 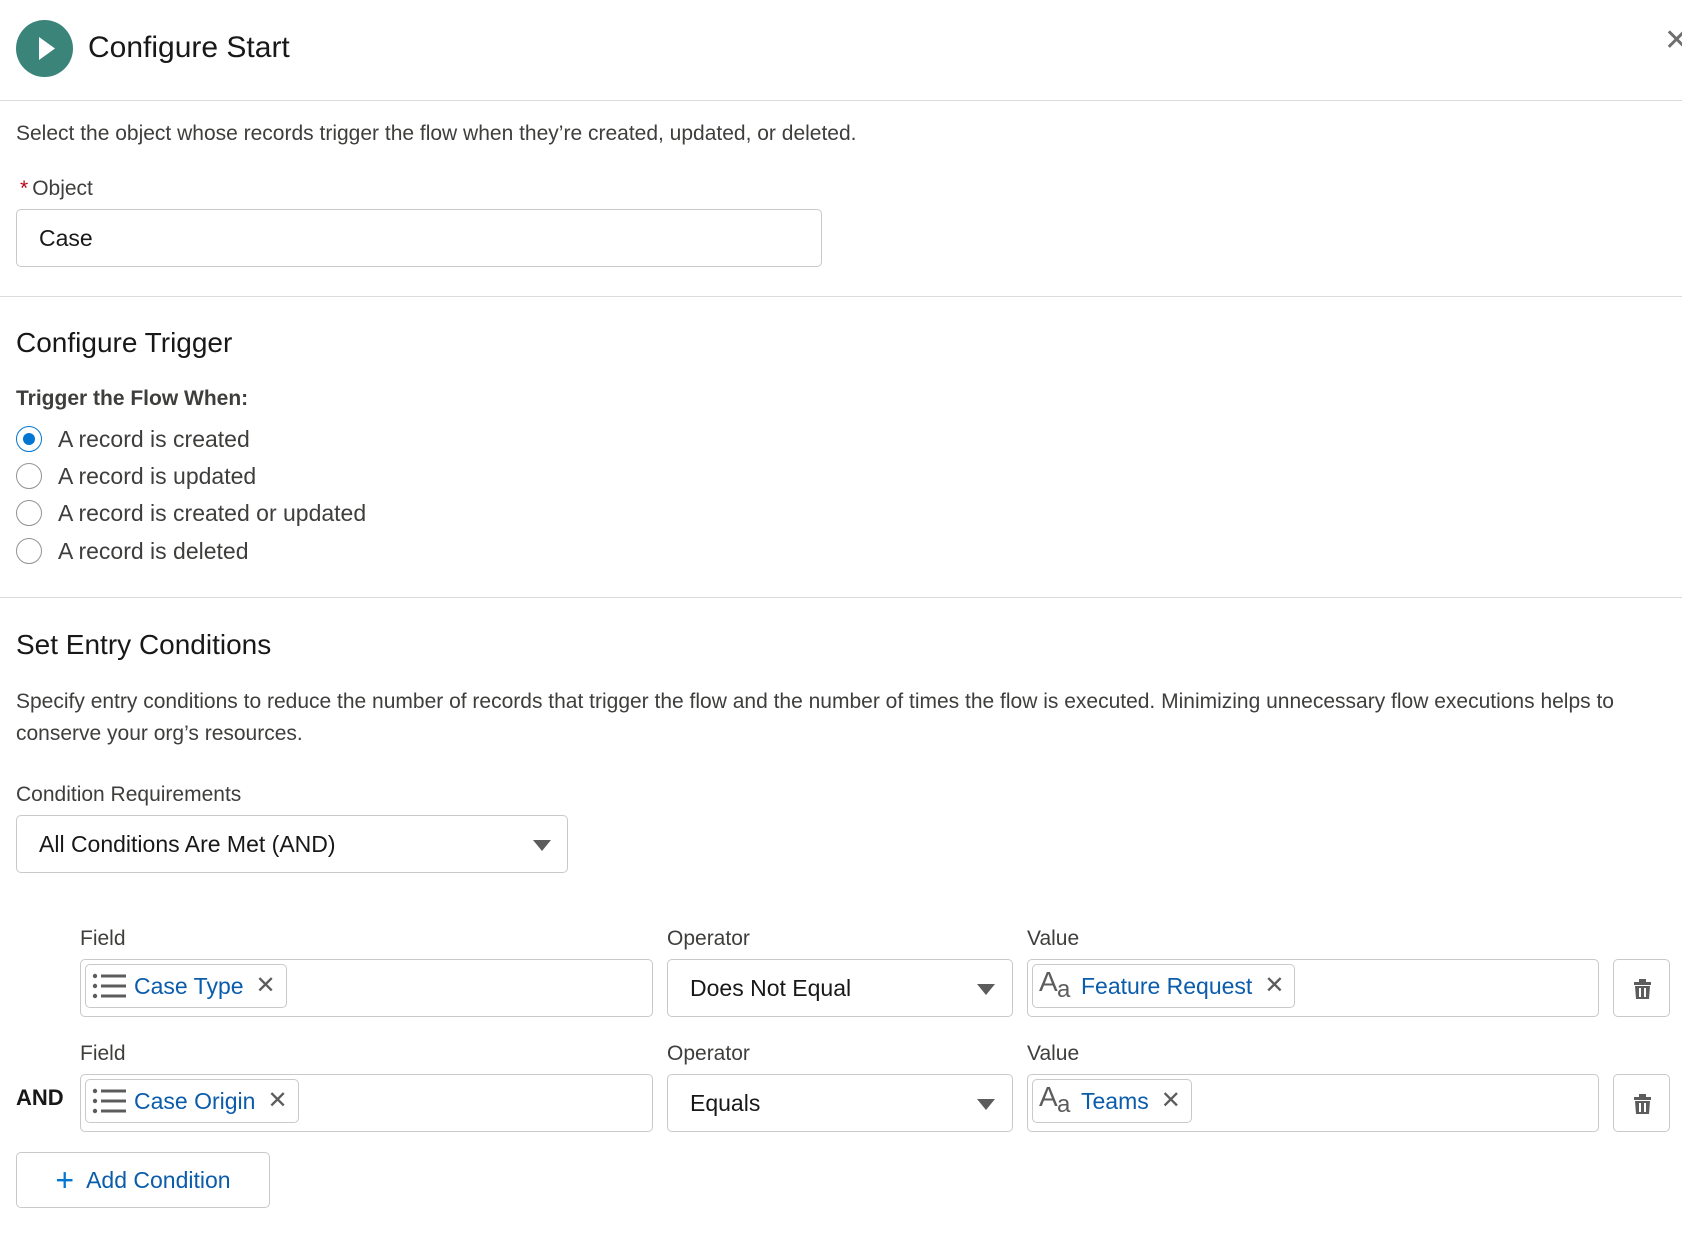 I want to click on and-connector: AND, so click(x=40, y=1097).